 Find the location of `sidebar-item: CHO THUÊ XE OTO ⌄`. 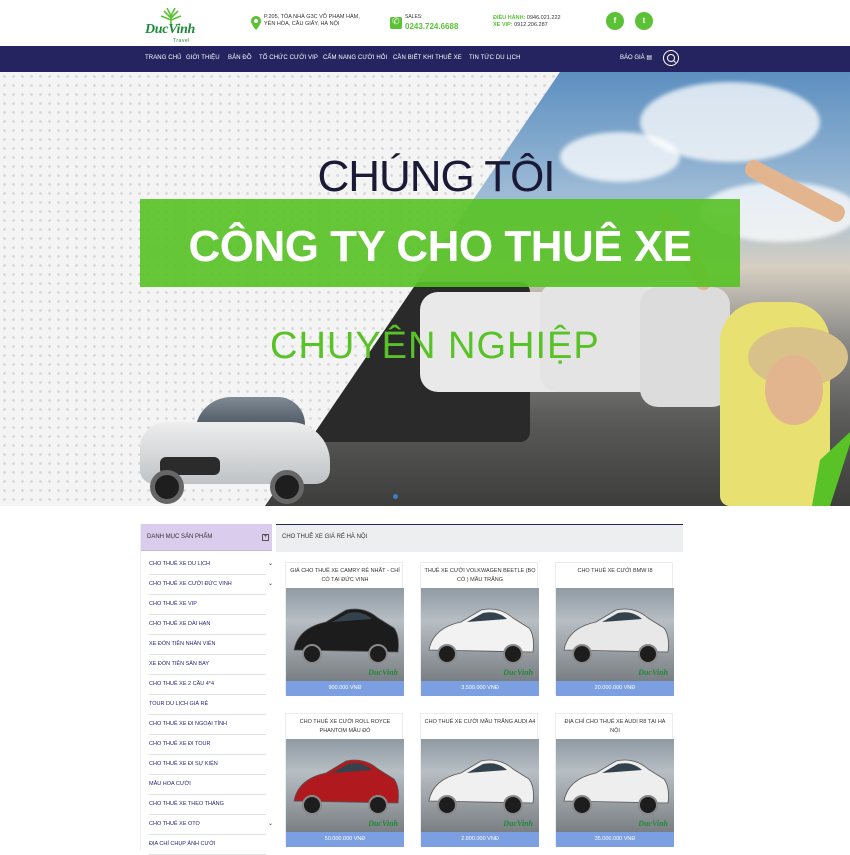

sidebar-item: CHO THUÊ XE OTO ⌄ is located at coordinates (211, 825).